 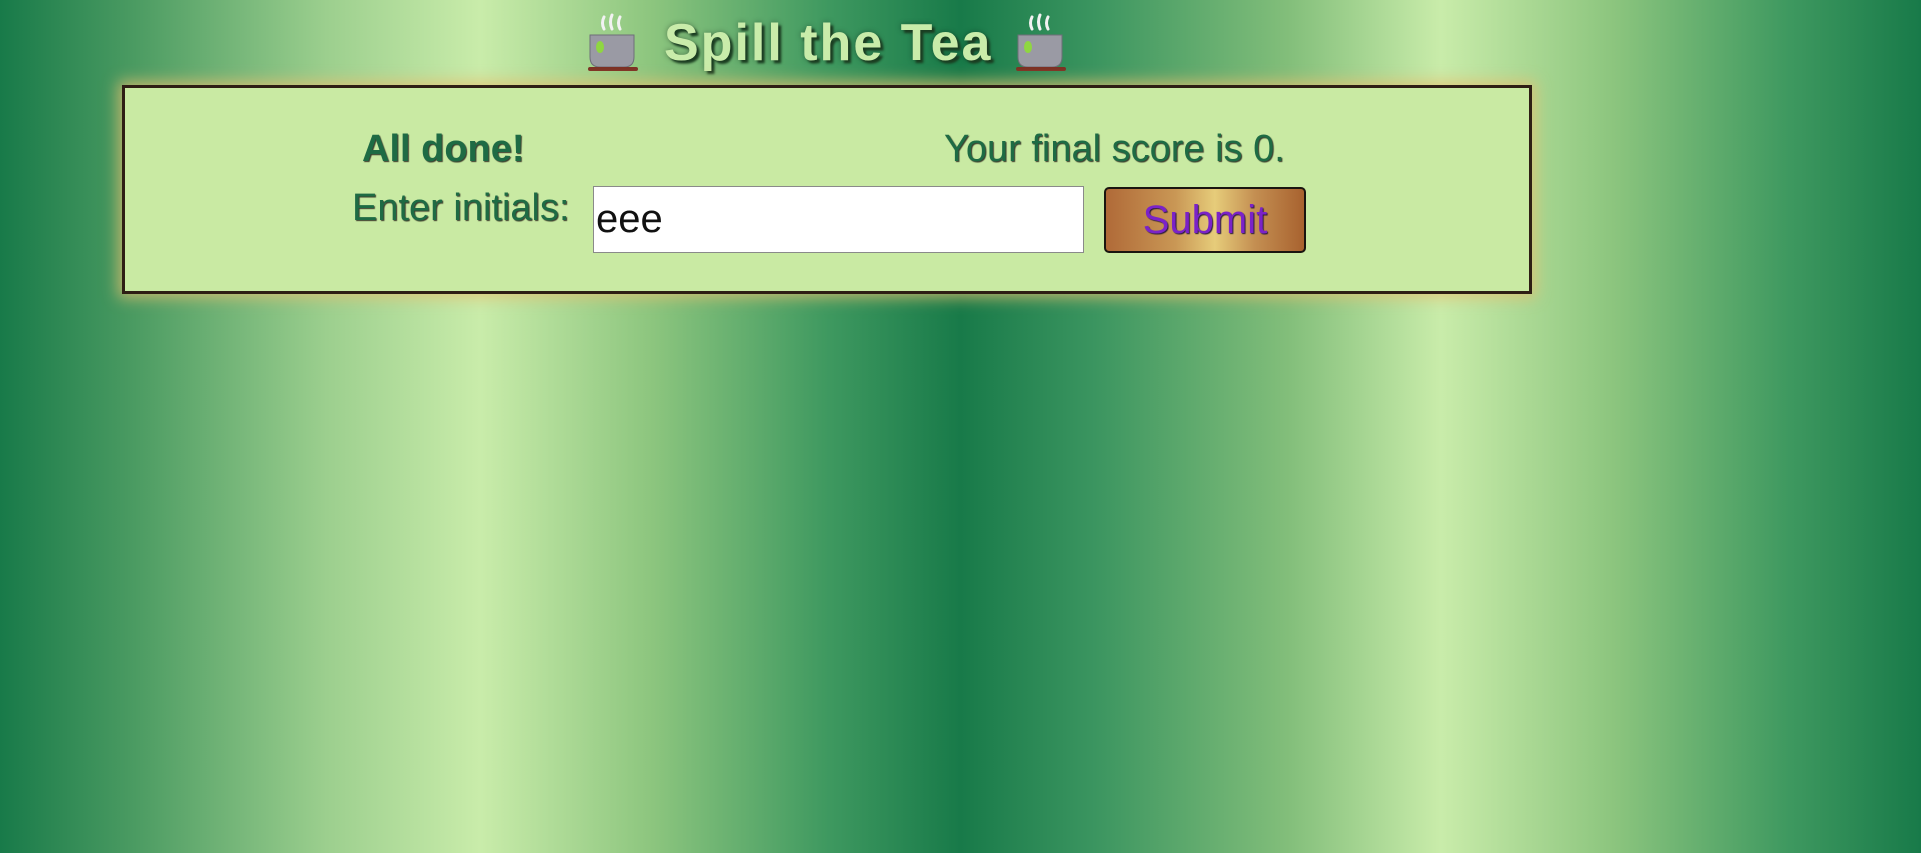 What do you see at coordinates (443, 149) in the screenshot?
I see `all-done-heading: All done!` at bounding box center [443, 149].